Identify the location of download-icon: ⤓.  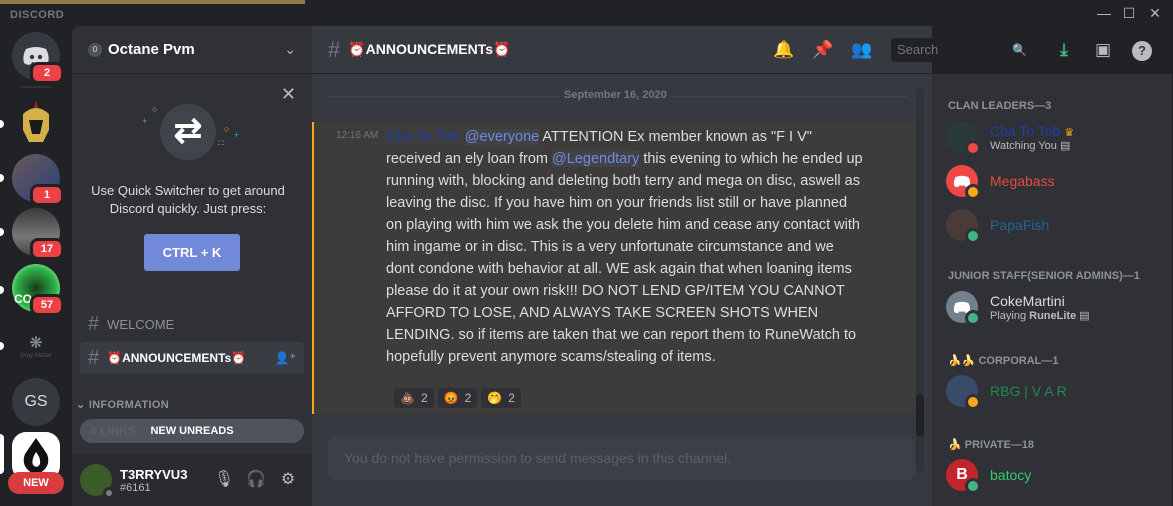
(1064, 50).